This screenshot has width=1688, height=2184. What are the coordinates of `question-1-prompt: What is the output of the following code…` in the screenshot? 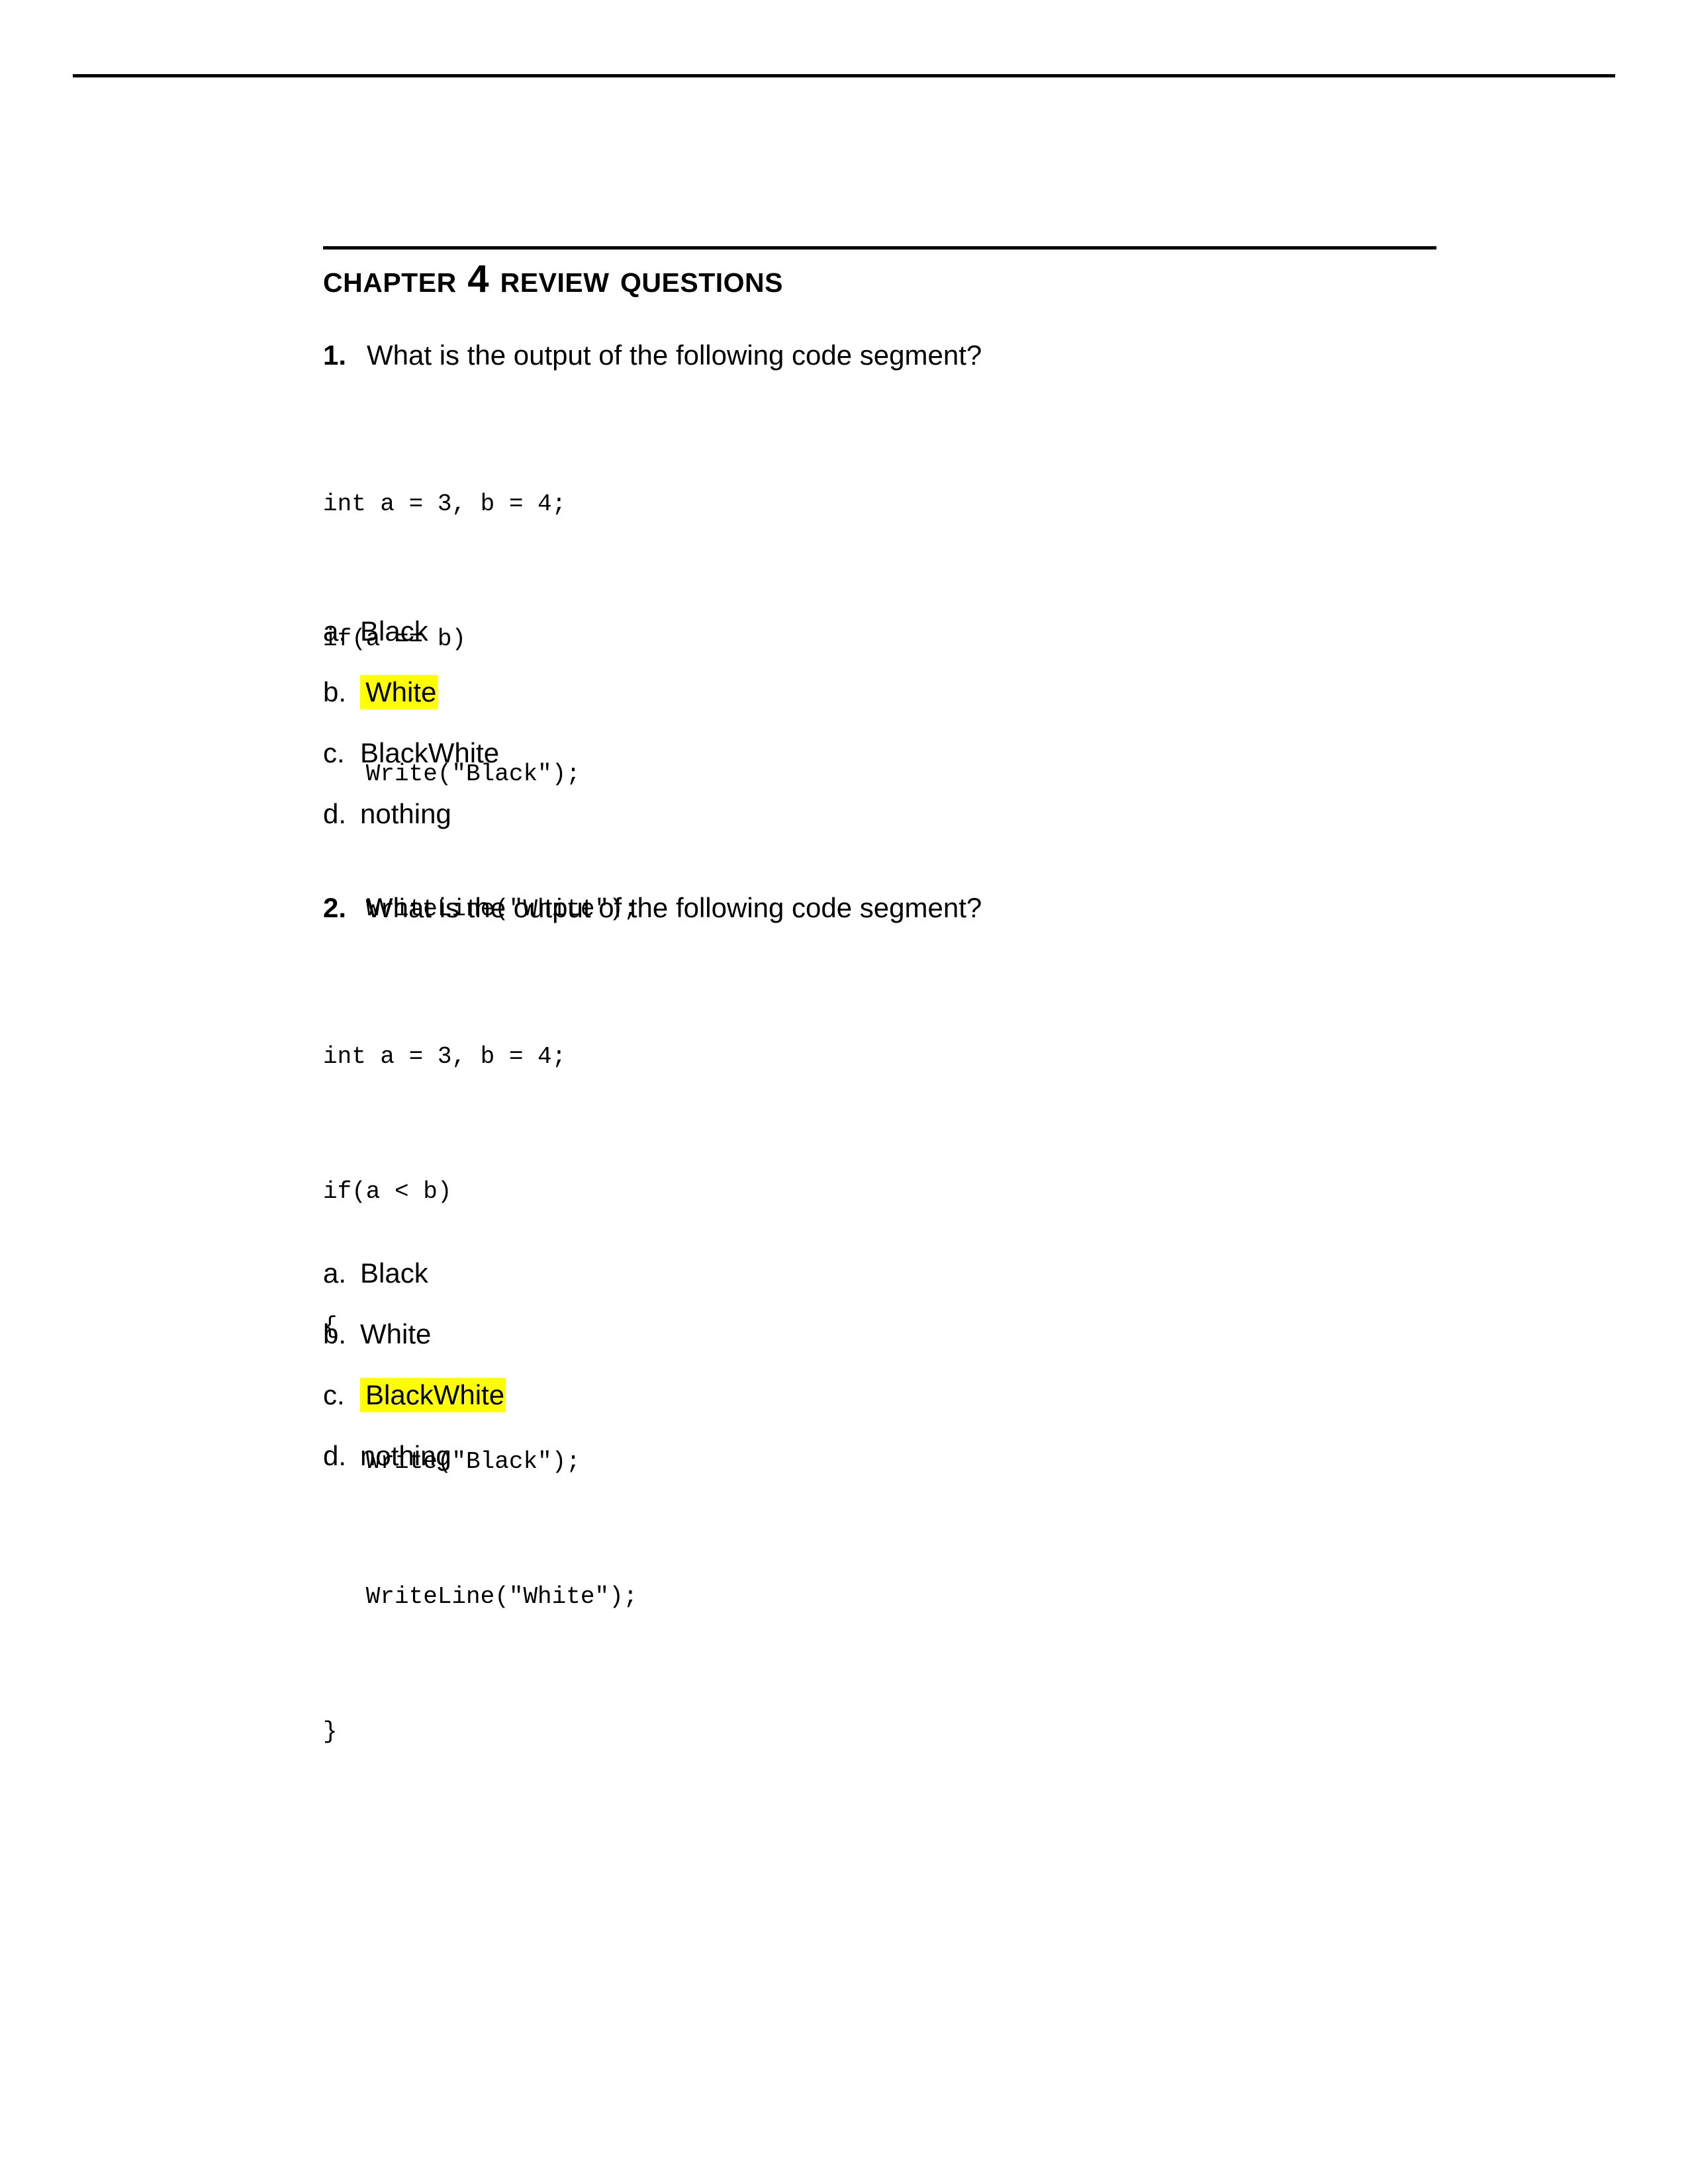 It's located at (674, 355).